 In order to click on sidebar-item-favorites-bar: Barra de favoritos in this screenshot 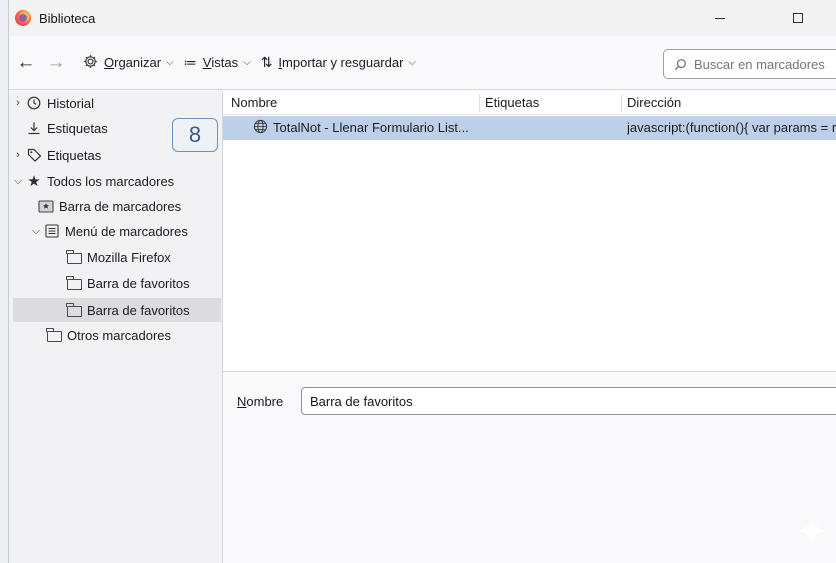, I will do `click(143, 283)`.